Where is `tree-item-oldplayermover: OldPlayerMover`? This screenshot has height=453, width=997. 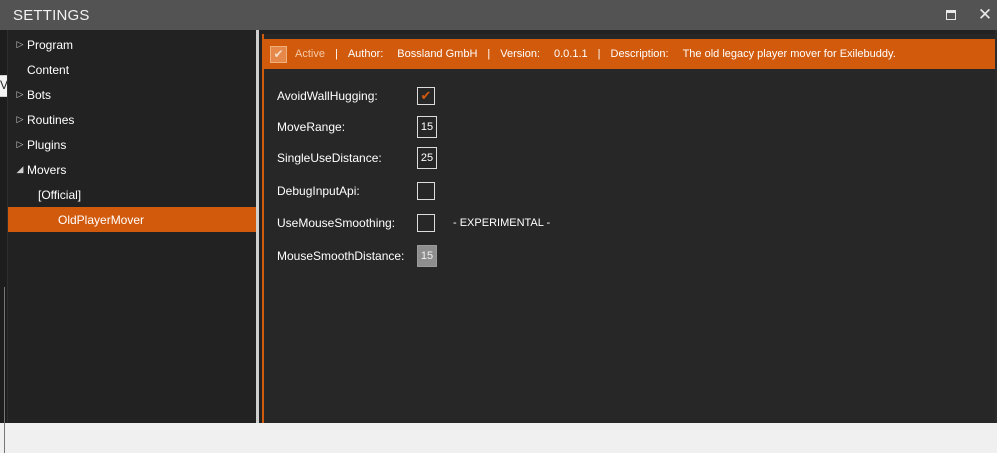
tree-item-oldplayermover: OldPlayerMover is located at coordinates (132, 219).